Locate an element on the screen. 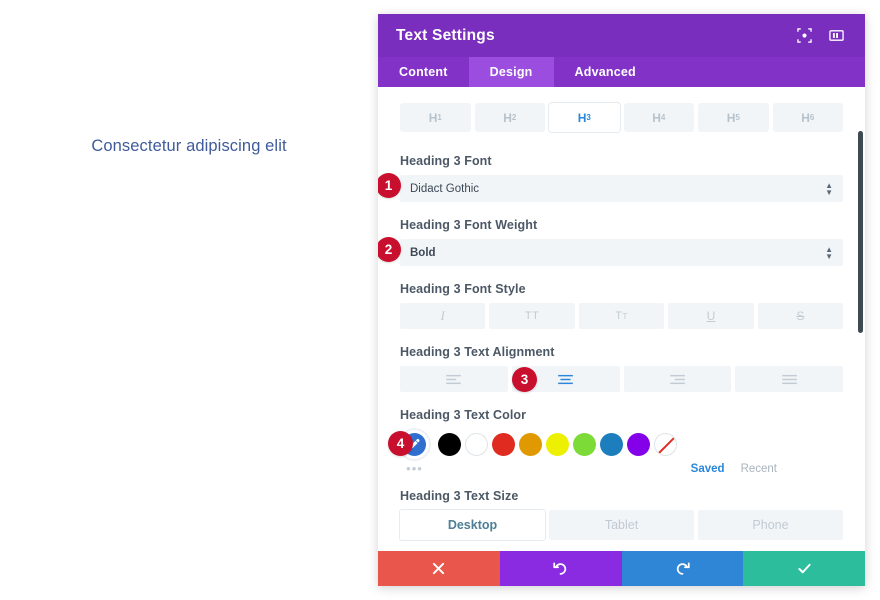  swatch-green is located at coordinates (584, 444).